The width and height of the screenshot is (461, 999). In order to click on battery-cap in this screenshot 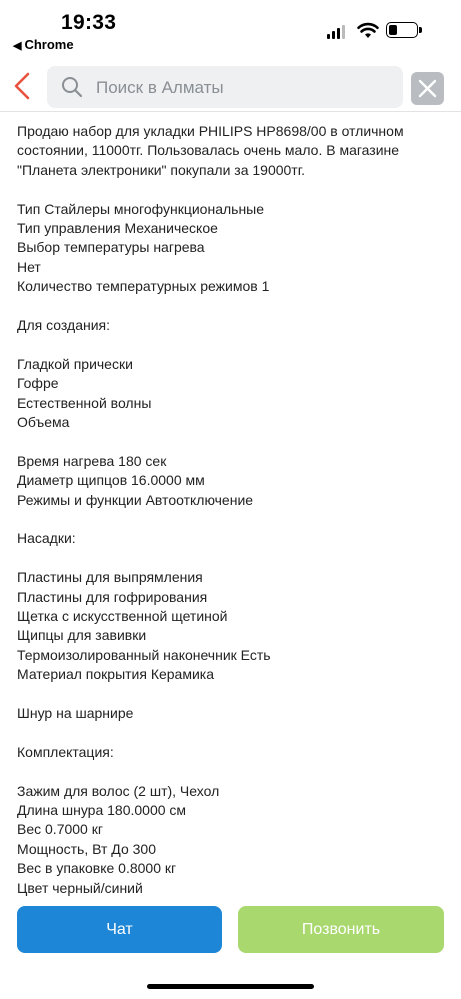, I will do `click(420, 30)`.